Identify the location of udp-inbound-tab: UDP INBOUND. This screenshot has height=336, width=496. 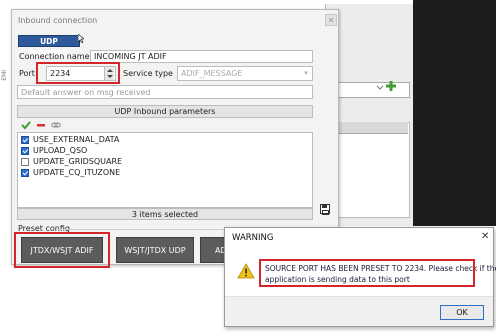
(49, 46).